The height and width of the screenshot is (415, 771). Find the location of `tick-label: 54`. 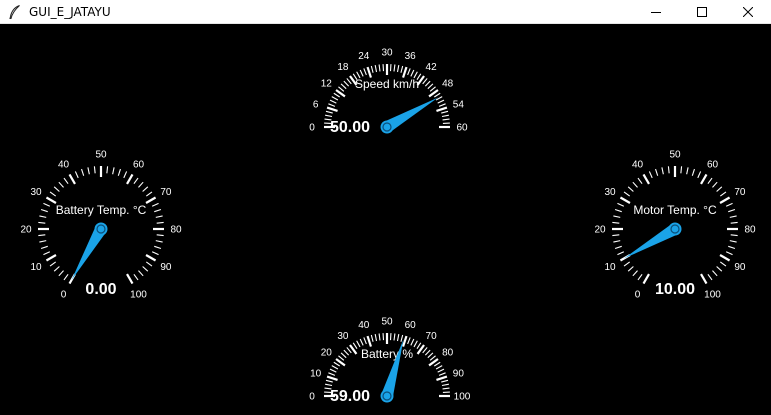

tick-label: 54 is located at coordinates (459, 104).